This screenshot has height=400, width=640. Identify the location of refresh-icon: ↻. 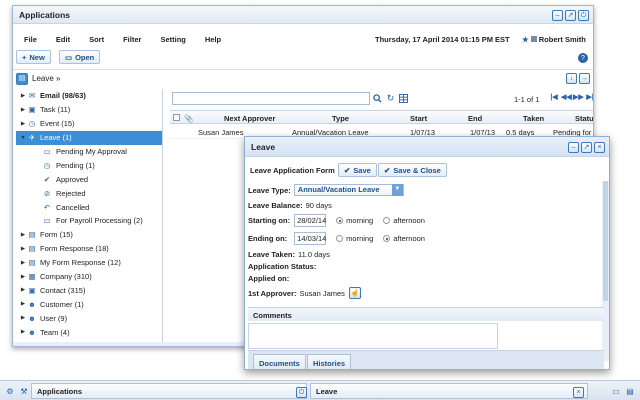
(390, 98).